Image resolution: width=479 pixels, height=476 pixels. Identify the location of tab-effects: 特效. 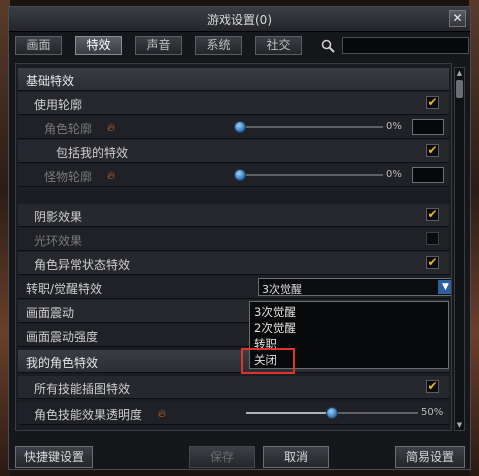
(98, 45).